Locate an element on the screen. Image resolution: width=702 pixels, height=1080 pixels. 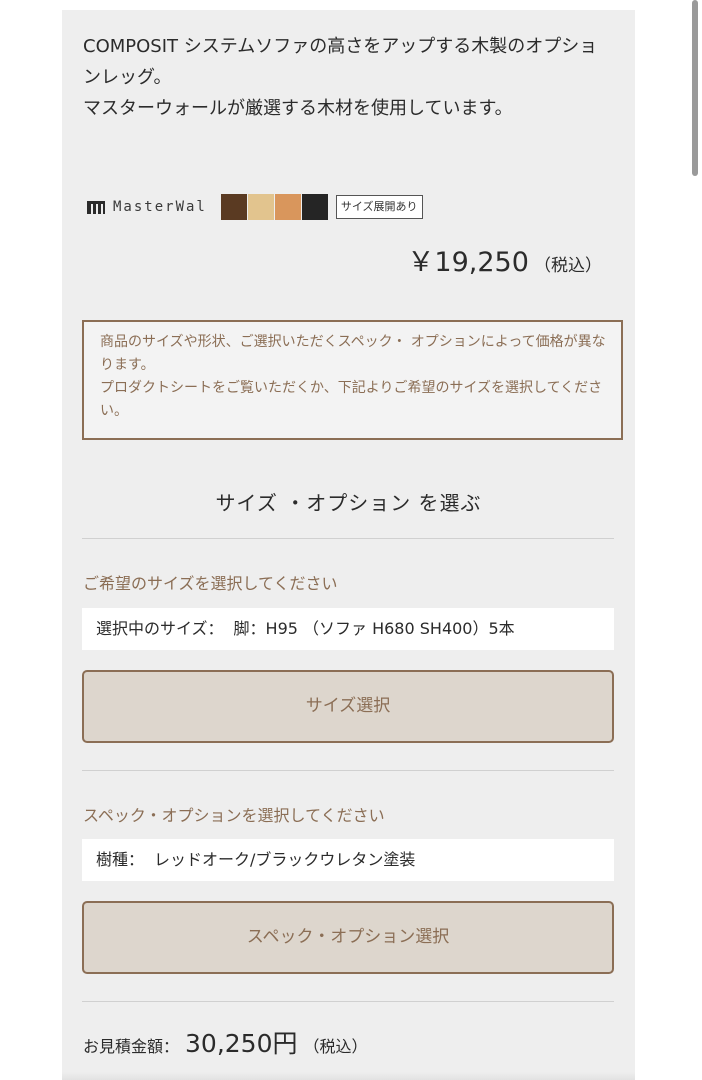
product-price: ￥19,250 （税込） is located at coordinates (504, 259).